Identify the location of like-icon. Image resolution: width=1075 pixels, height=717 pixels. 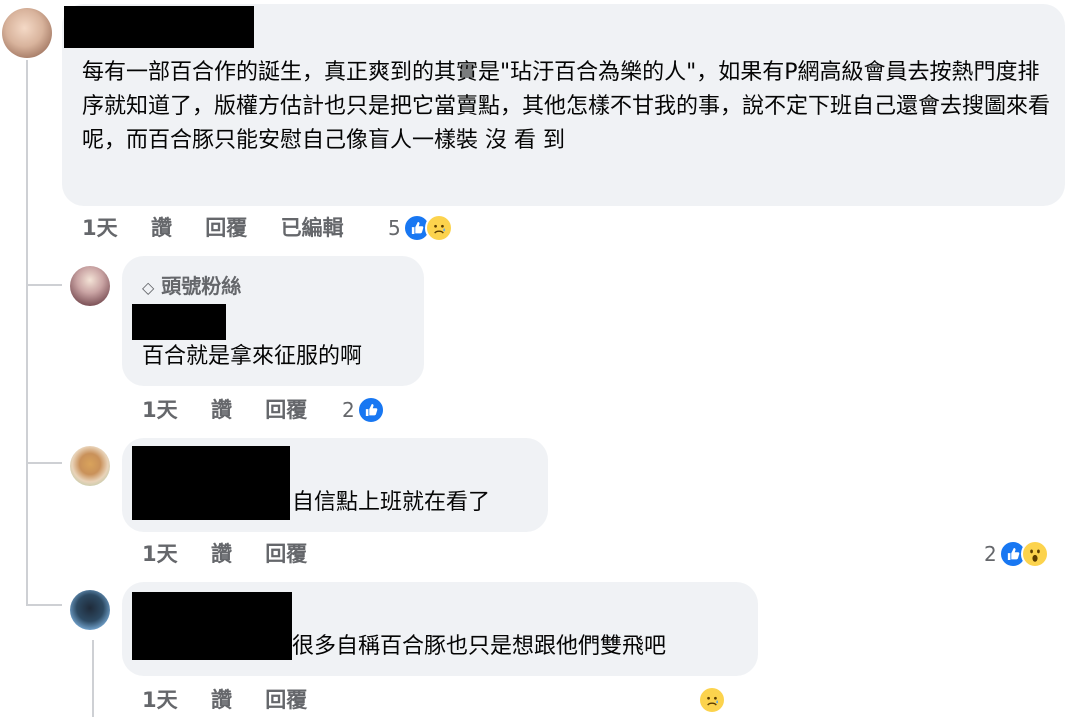
(370, 410).